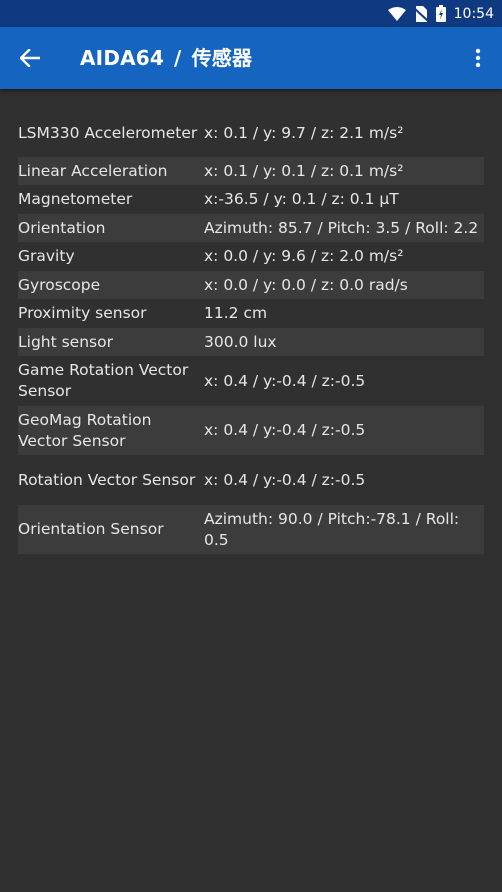  I want to click on sensor-label: Gravity, so click(46, 256).